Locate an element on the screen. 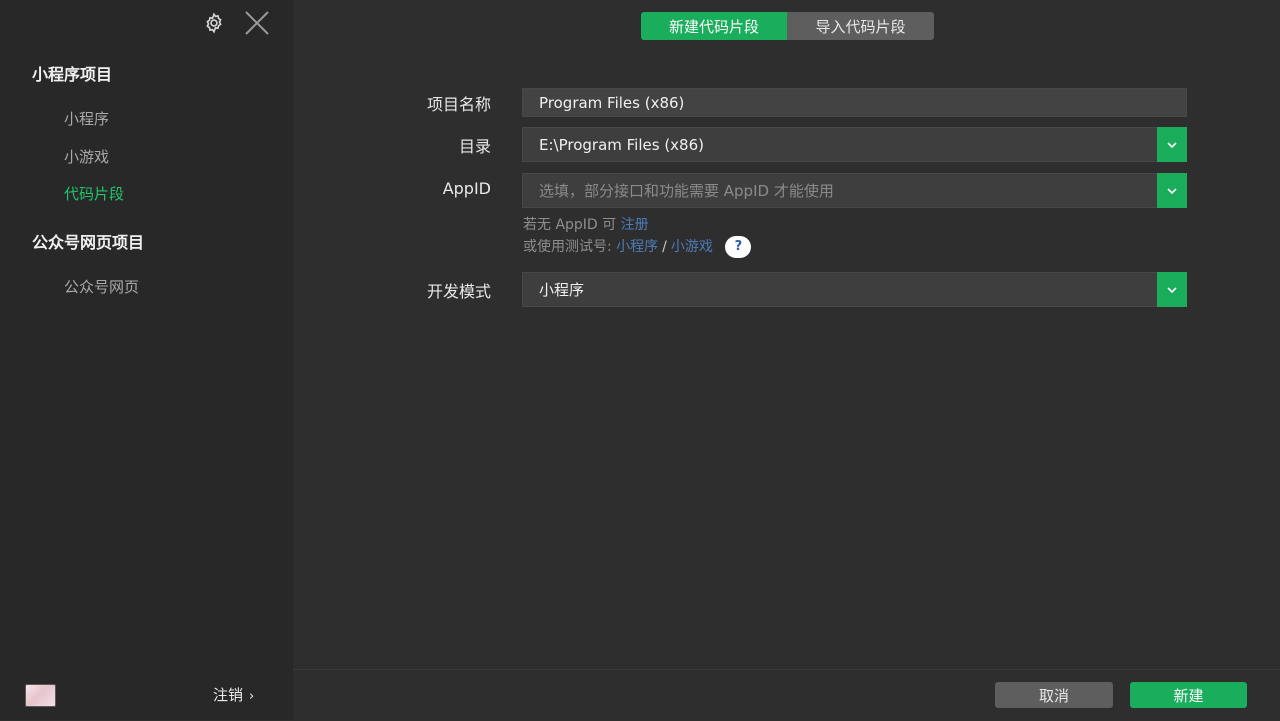 The image size is (1280, 721). directory-label: 目录 is located at coordinates (474, 146).